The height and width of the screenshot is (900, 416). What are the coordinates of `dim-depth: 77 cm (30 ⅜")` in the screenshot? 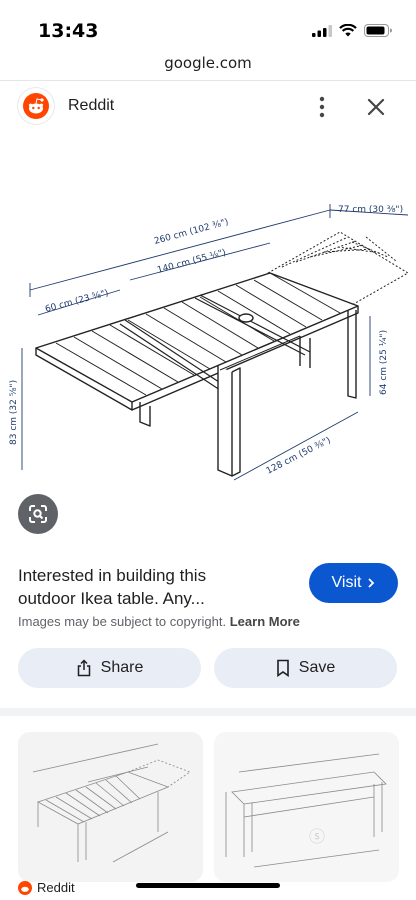 It's located at (370, 210).